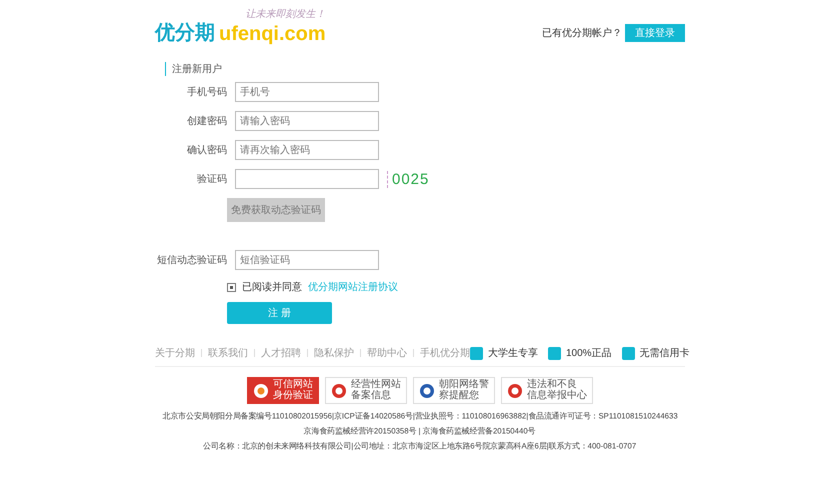 The image size is (840, 488). I want to click on field-label: 手机号码, so click(206, 92).